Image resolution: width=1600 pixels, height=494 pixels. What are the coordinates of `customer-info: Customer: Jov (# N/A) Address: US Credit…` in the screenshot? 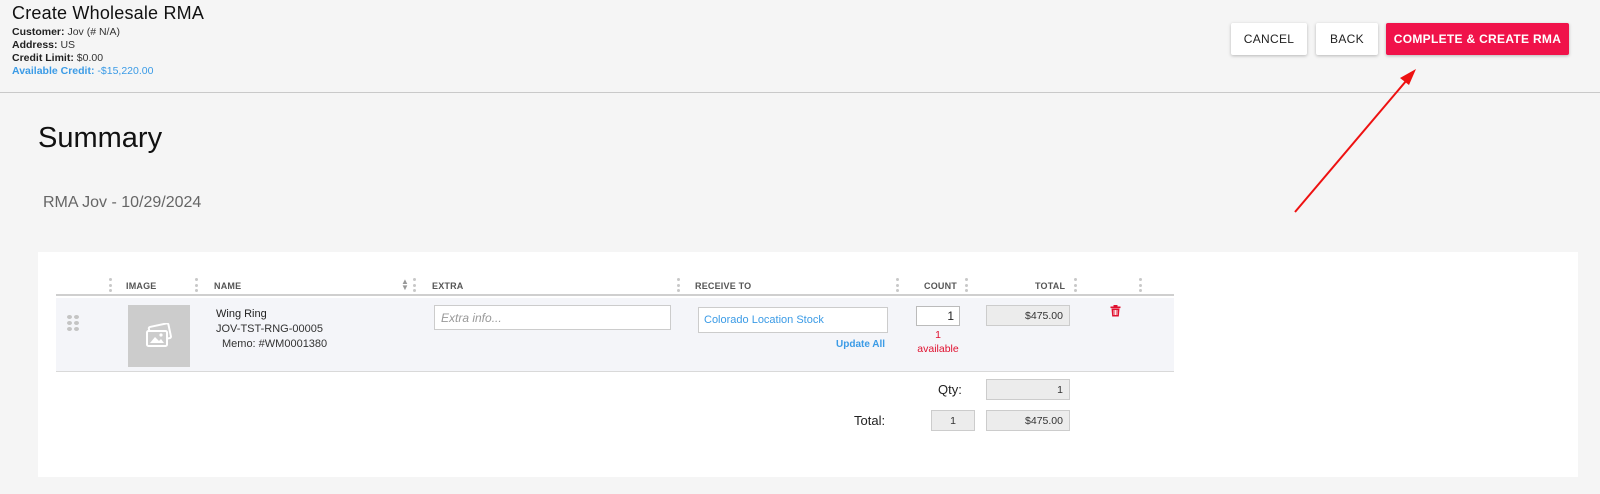 It's located at (82, 52).